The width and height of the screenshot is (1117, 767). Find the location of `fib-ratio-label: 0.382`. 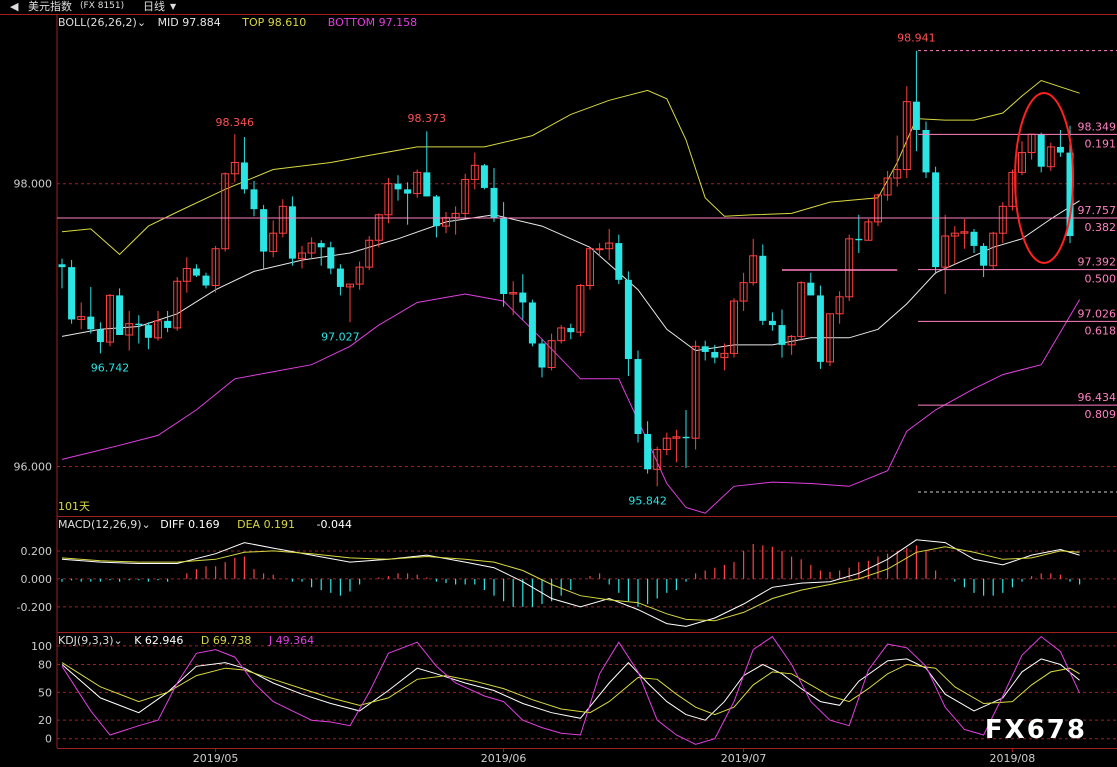

fib-ratio-label: 0.382 is located at coordinates (1101, 227).